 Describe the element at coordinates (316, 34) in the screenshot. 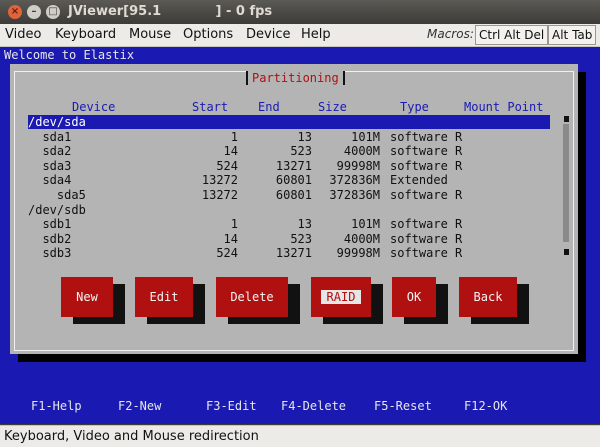

I see `menu-help: Help` at that location.